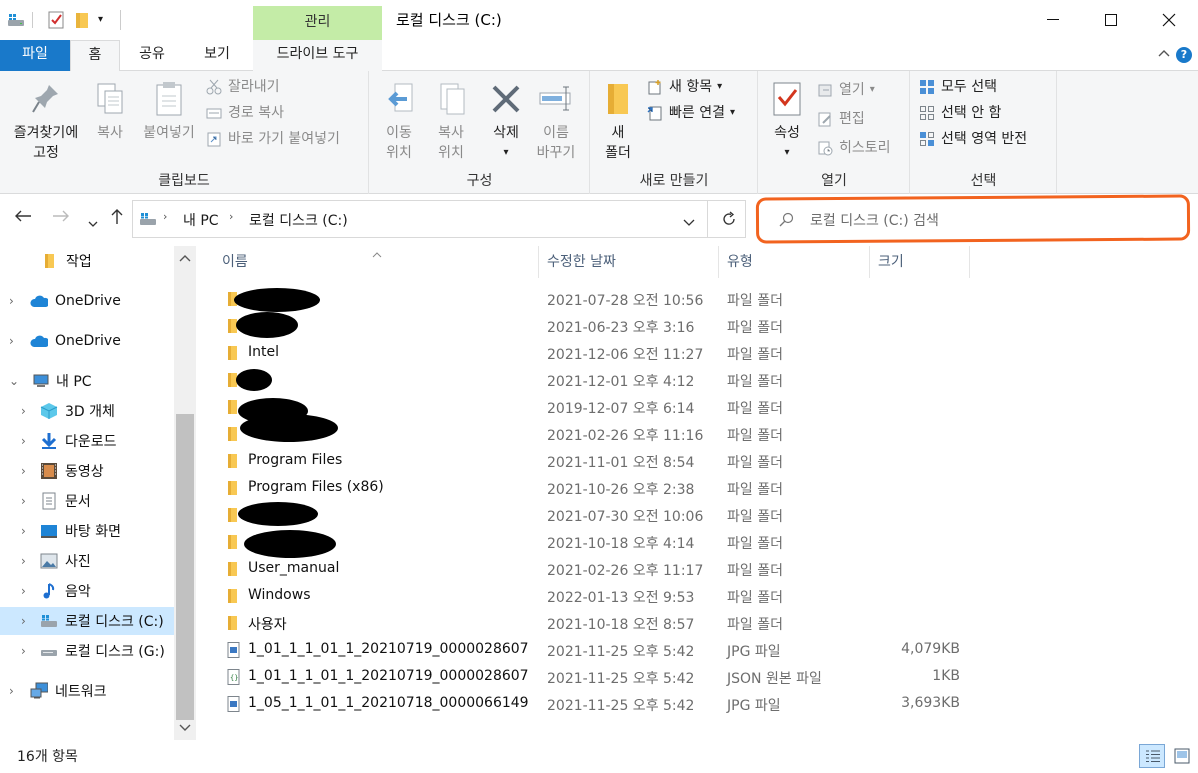 Image resolution: width=1198 pixels, height=773 pixels. What do you see at coordinates (697, 434) in the screenshot?
I see `file-row: 2021-02-26 오후 11:16 파일 폴더` at bounding box center [697, 434].